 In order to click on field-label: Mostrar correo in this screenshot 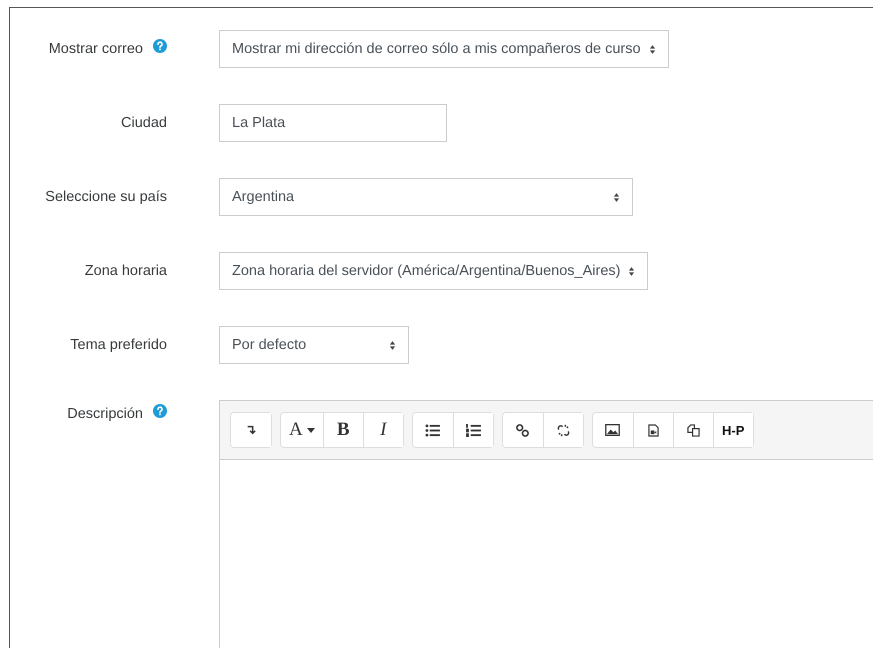, I will do `click(95, 49)`.